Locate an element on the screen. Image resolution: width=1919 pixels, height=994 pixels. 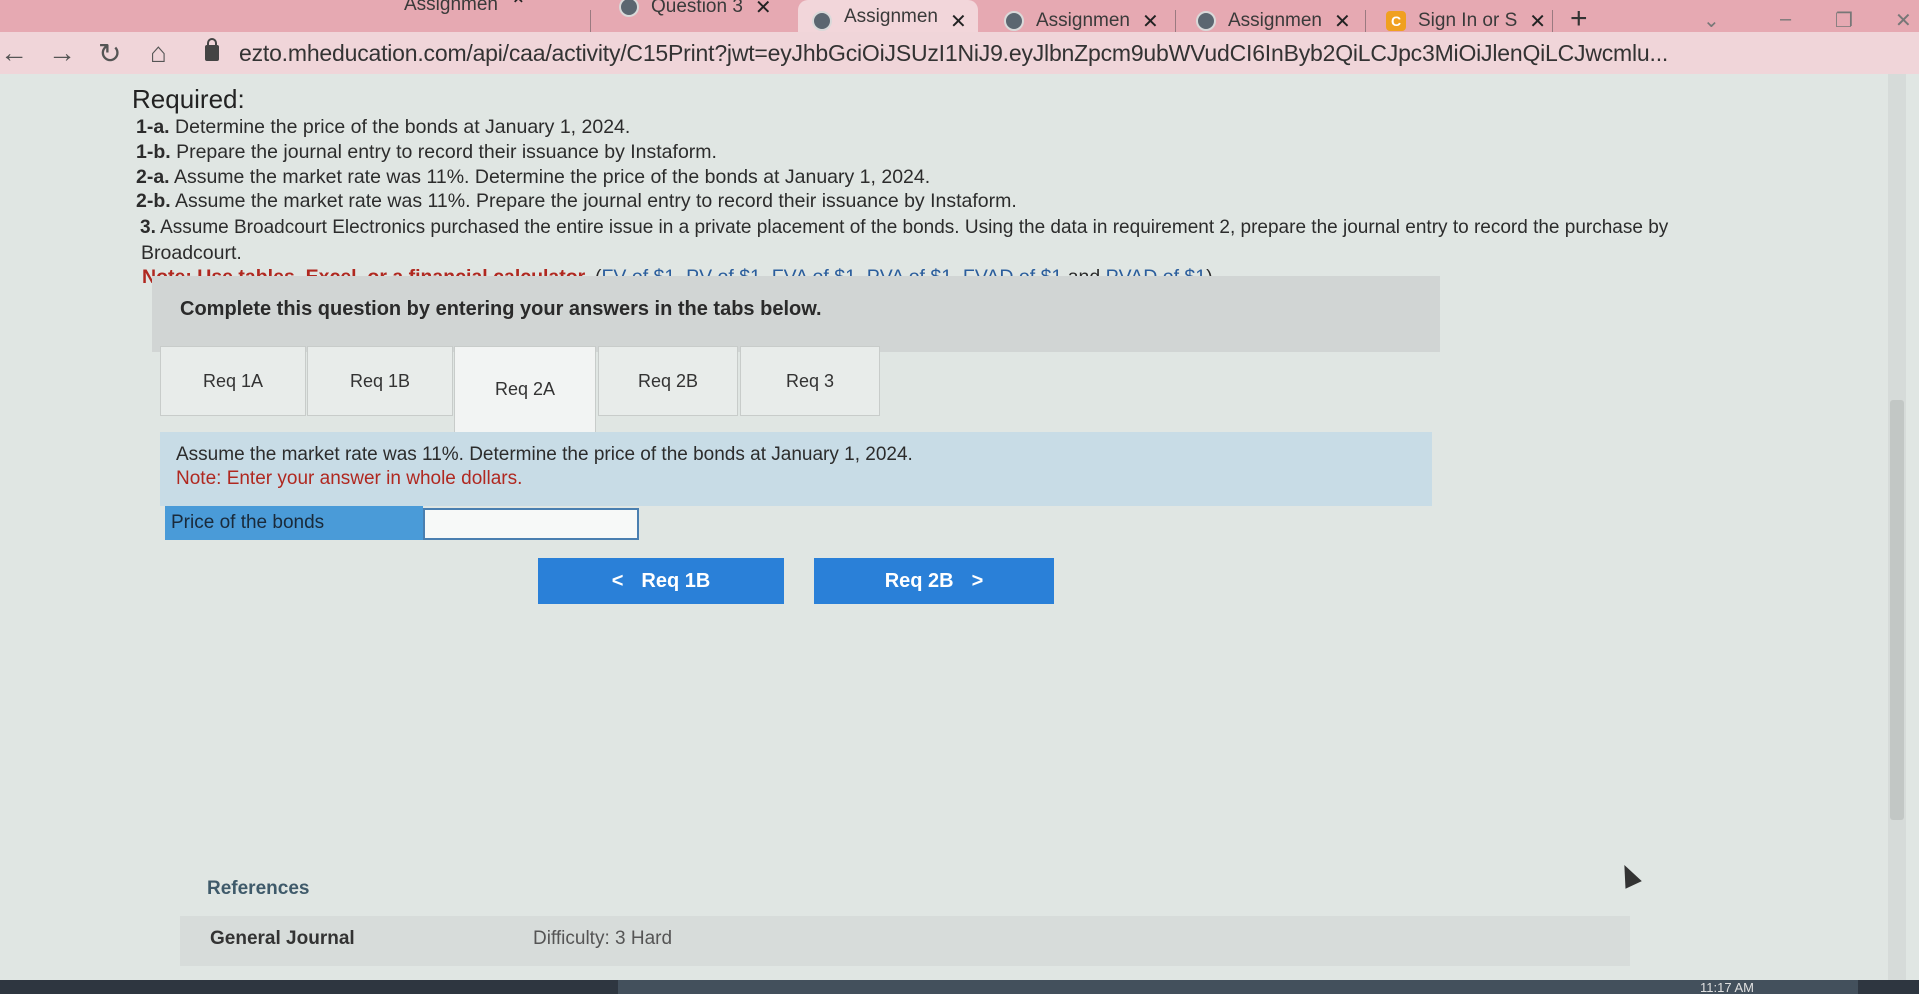
scrollbar-thumb is located at coordinates (1897, 610).